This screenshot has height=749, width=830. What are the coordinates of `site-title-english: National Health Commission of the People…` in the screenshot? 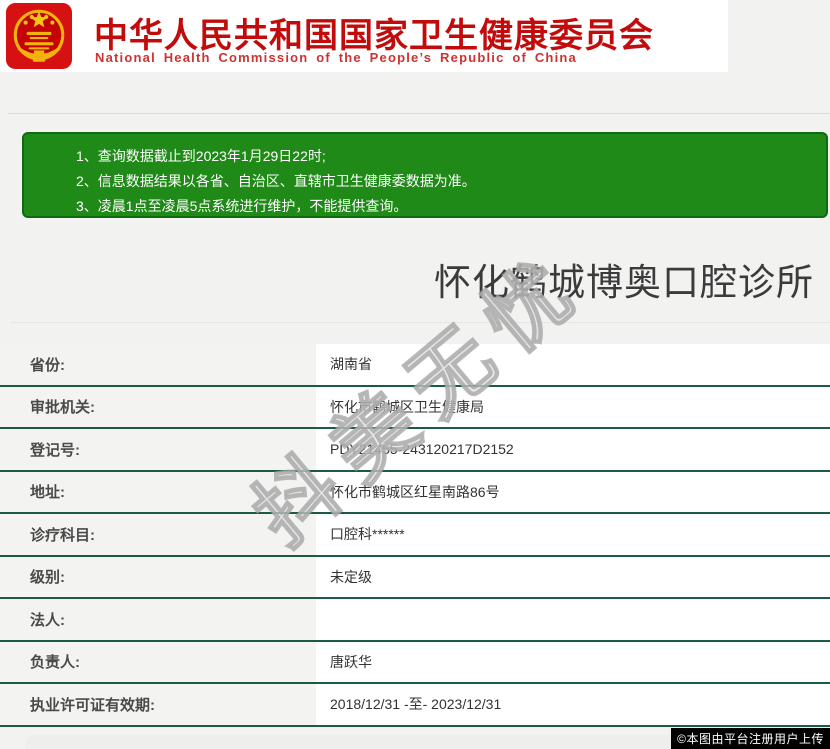 It's located at (336, 57).